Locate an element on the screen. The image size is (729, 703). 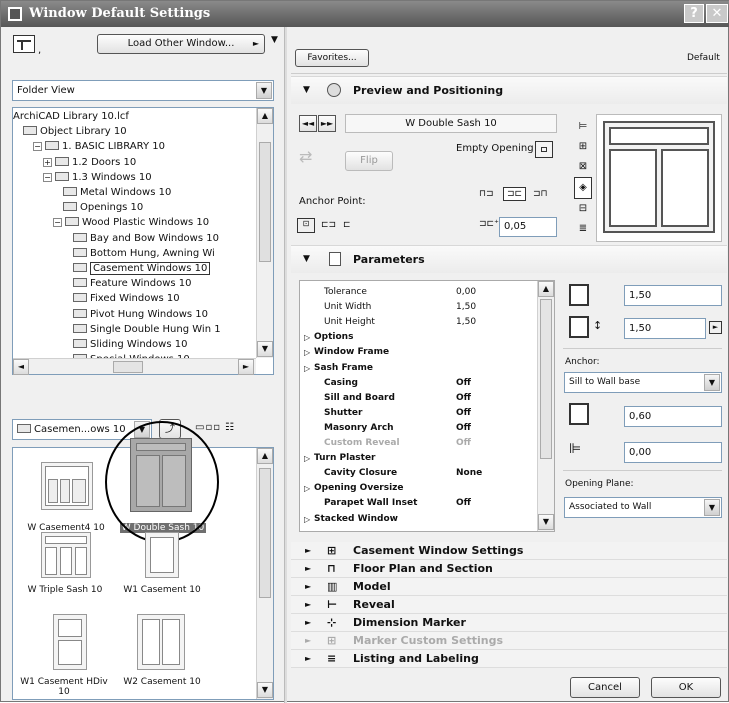
chevron-down-icon: ▼ is located at coordinates (274, 40).